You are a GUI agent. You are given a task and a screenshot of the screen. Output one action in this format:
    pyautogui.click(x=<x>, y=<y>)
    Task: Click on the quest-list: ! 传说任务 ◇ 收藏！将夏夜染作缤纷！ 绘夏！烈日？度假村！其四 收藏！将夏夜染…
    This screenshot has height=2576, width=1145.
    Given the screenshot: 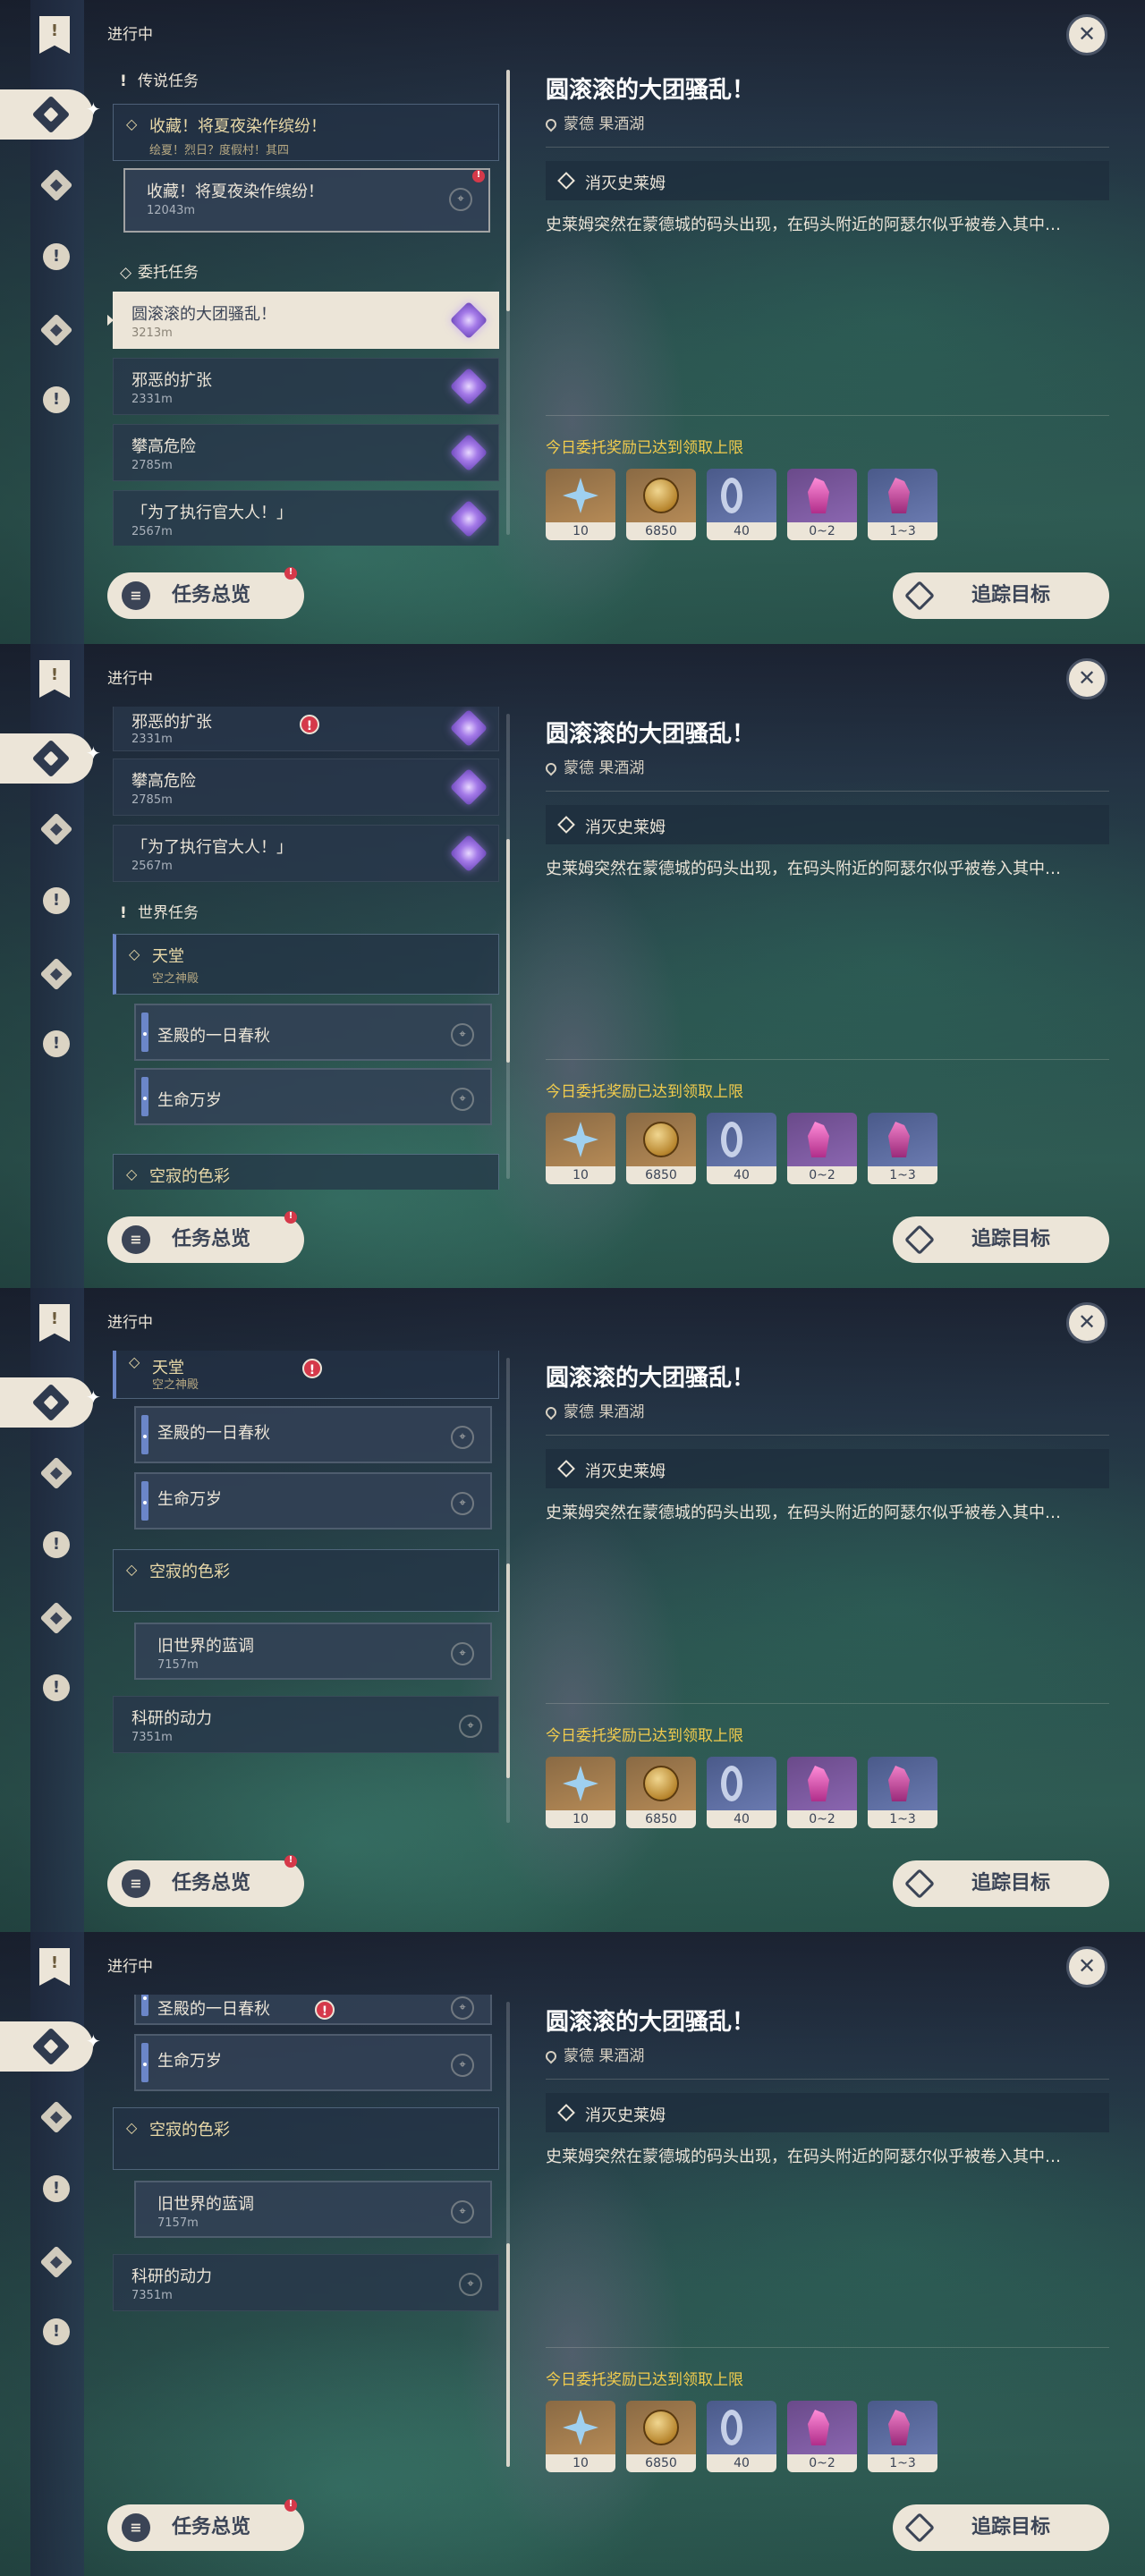 What is the action you would take?
    pyautogui.click(x=304, y=304)
    